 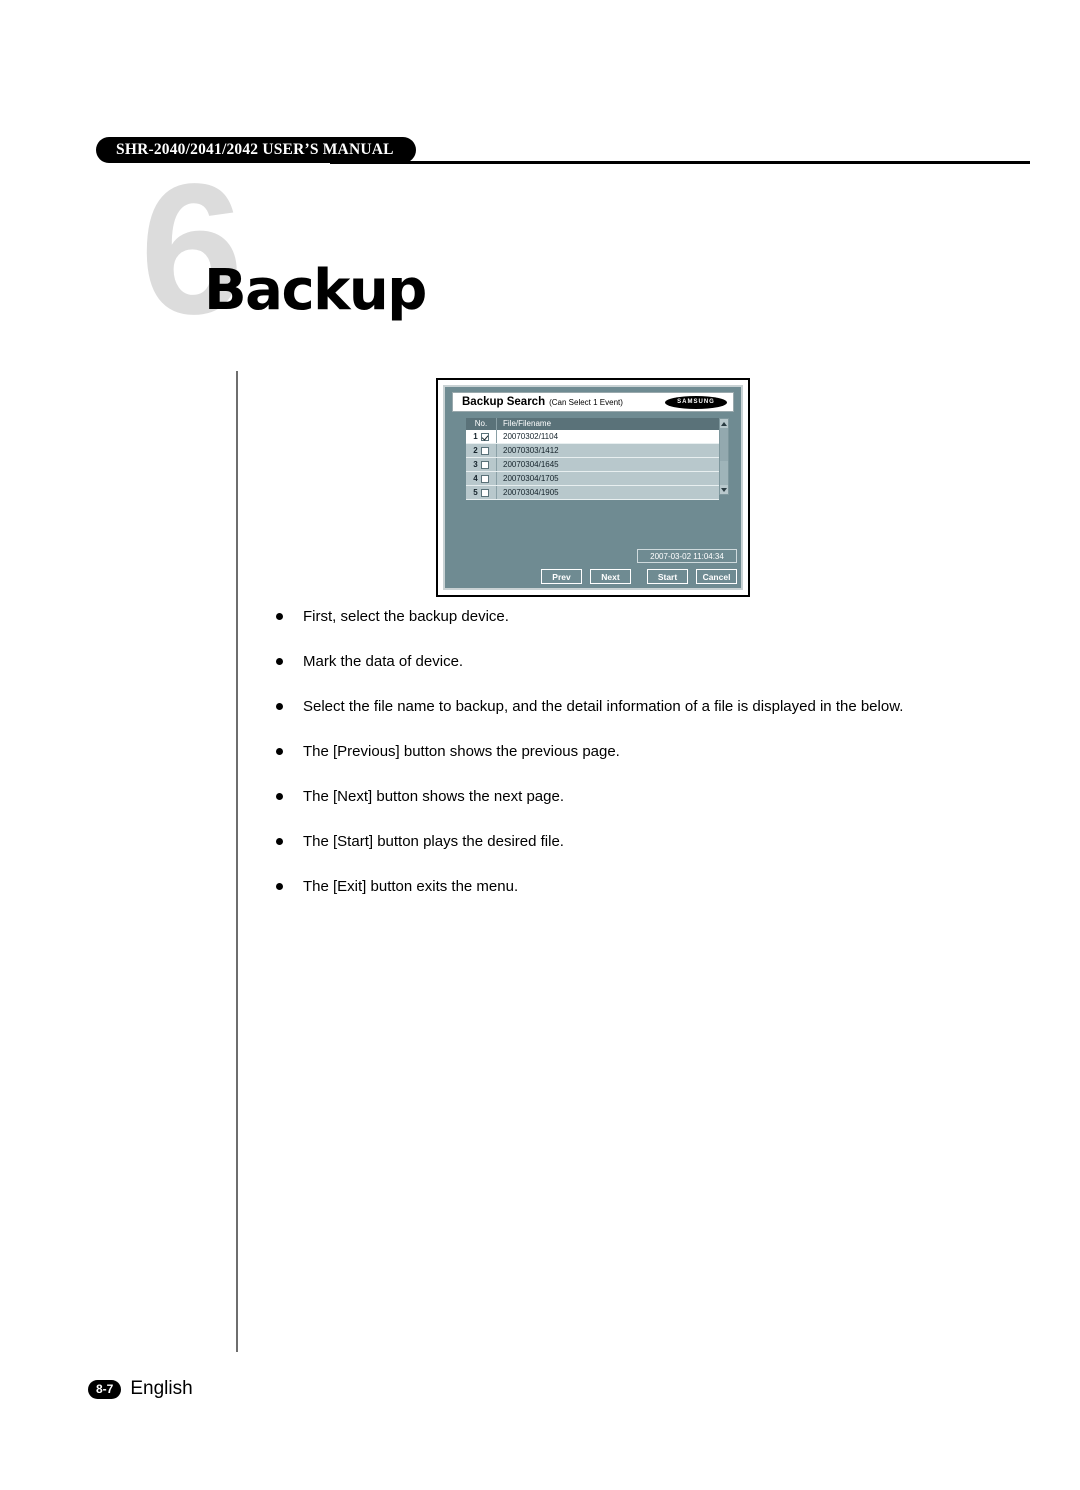 I want to click on dialog-subtitle: (Can Select 1 Event), so click(x=586, y=402).